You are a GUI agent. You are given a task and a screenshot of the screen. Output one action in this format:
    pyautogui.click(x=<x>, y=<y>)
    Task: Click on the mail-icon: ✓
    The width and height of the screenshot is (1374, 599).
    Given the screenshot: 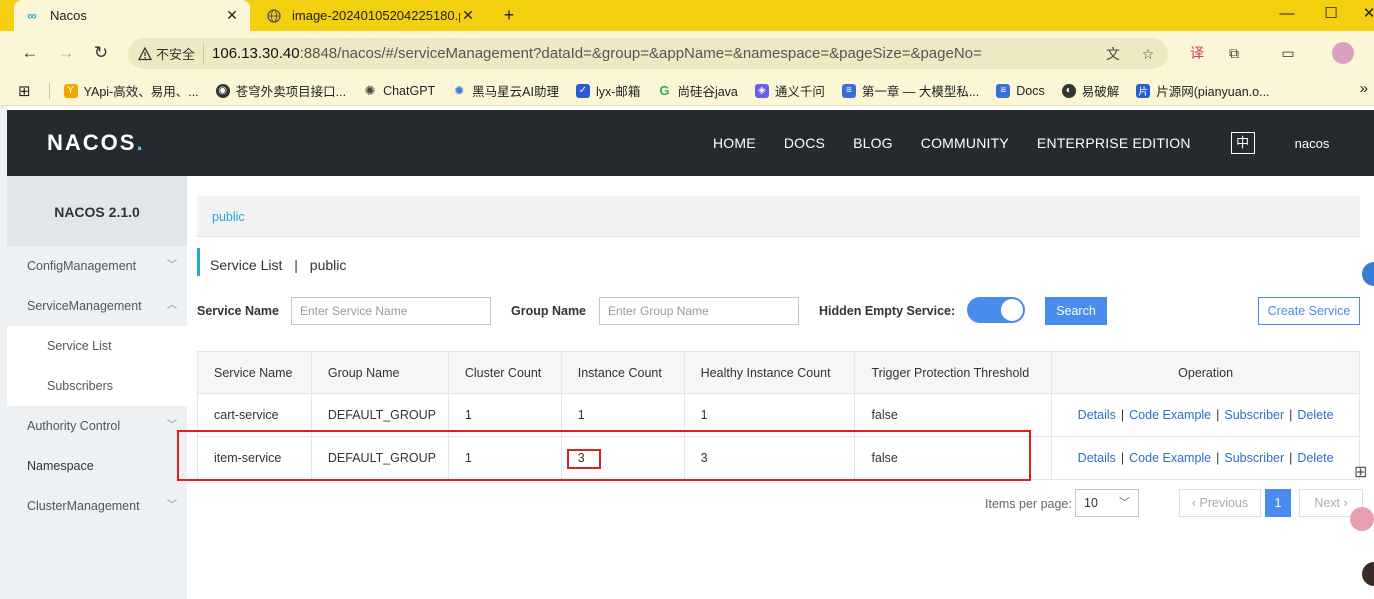 What is the action you would take?
    pyautogui.click(x=582, y=90)
    